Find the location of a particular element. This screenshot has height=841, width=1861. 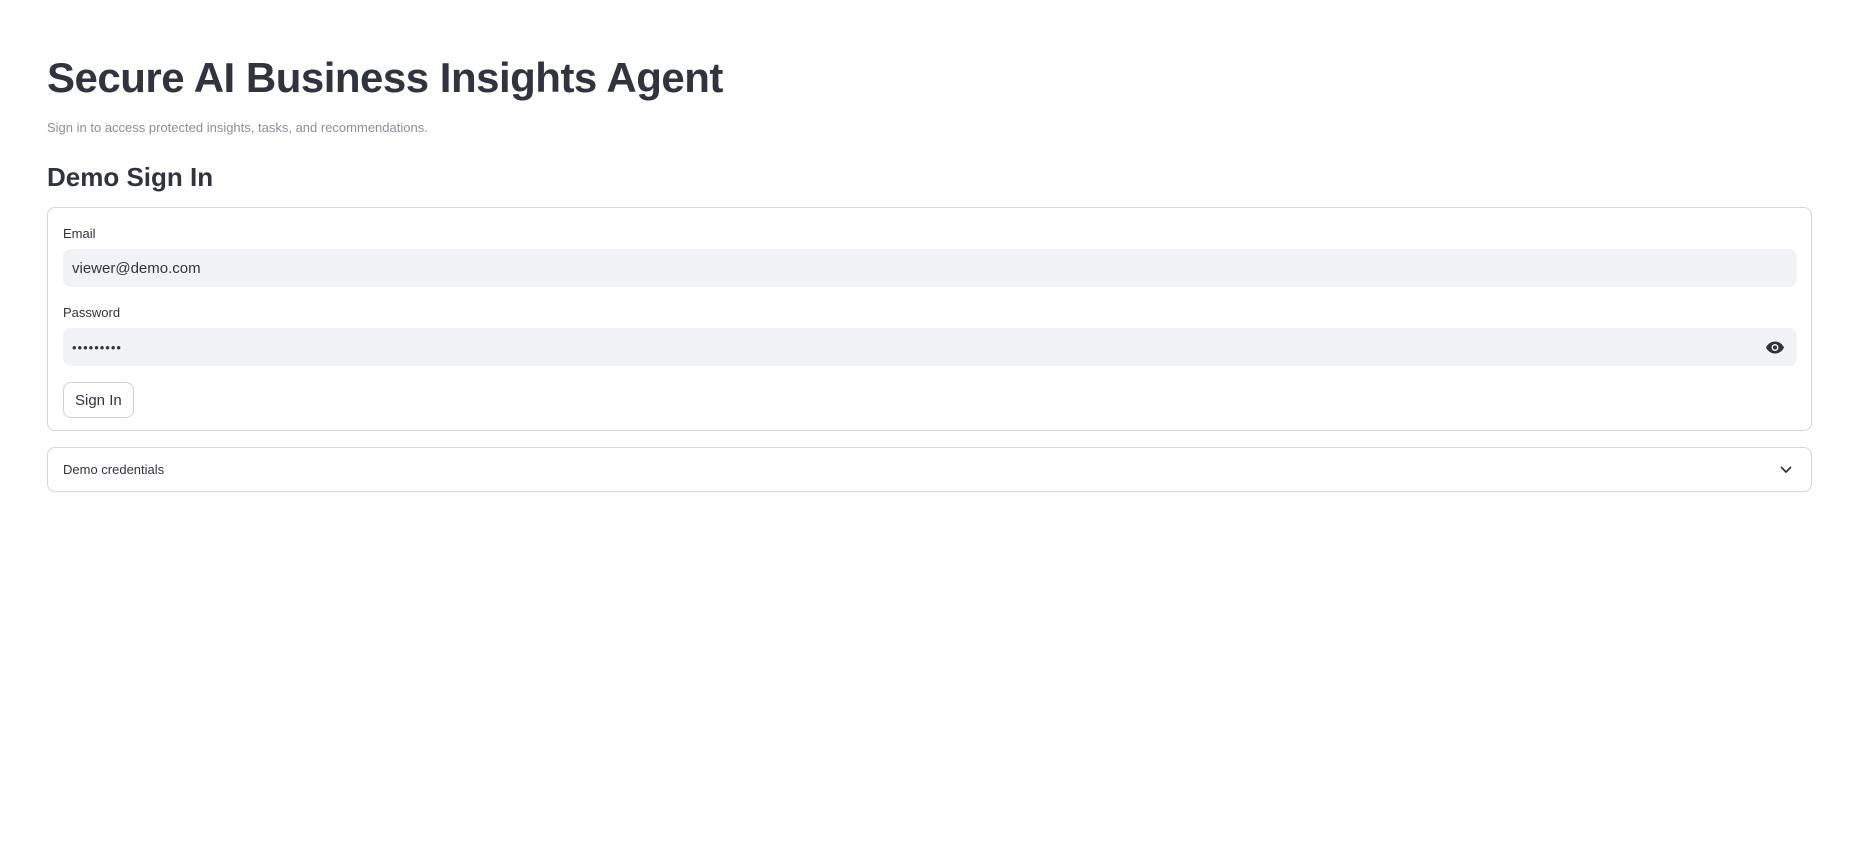

chevron-down-glyph is located at coordinates (1786, 469).